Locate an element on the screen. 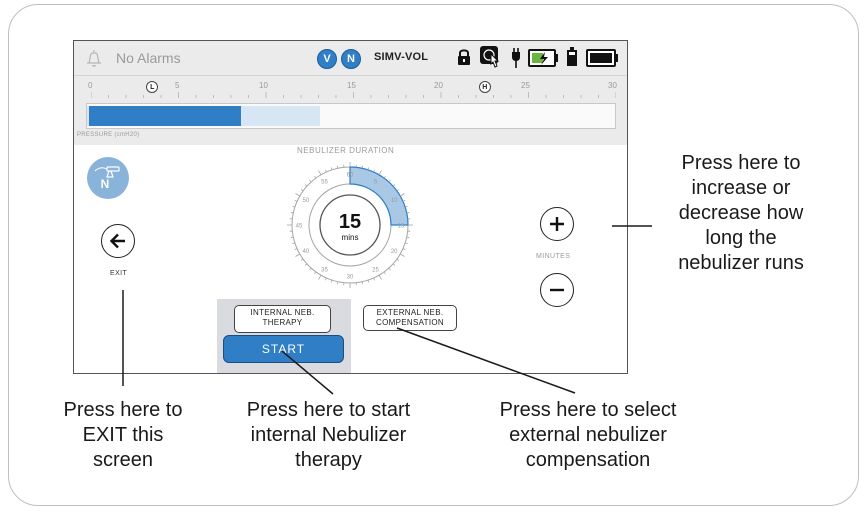 The height and width of the screenshot is (512, 867). callout-line: long the is located at coordinates (741, 238).